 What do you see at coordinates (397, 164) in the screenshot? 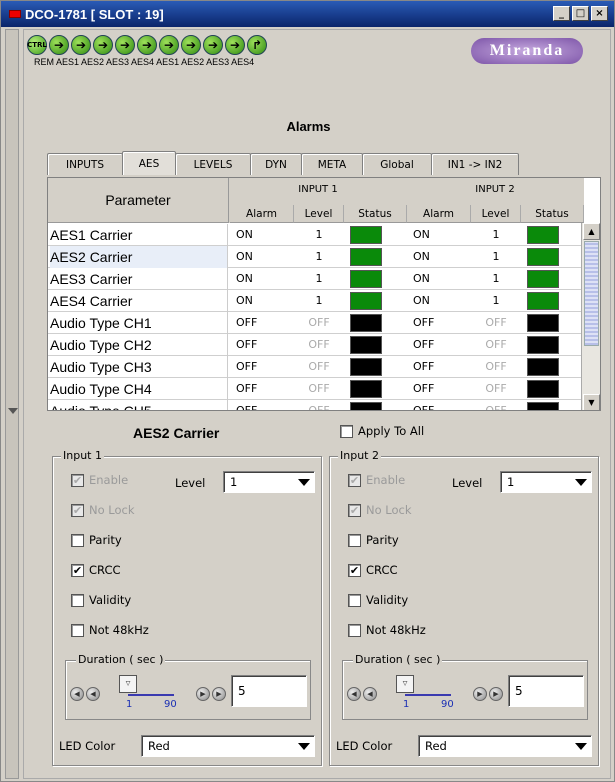
I see `tab-global: Global` at bounding box center [397, 164].